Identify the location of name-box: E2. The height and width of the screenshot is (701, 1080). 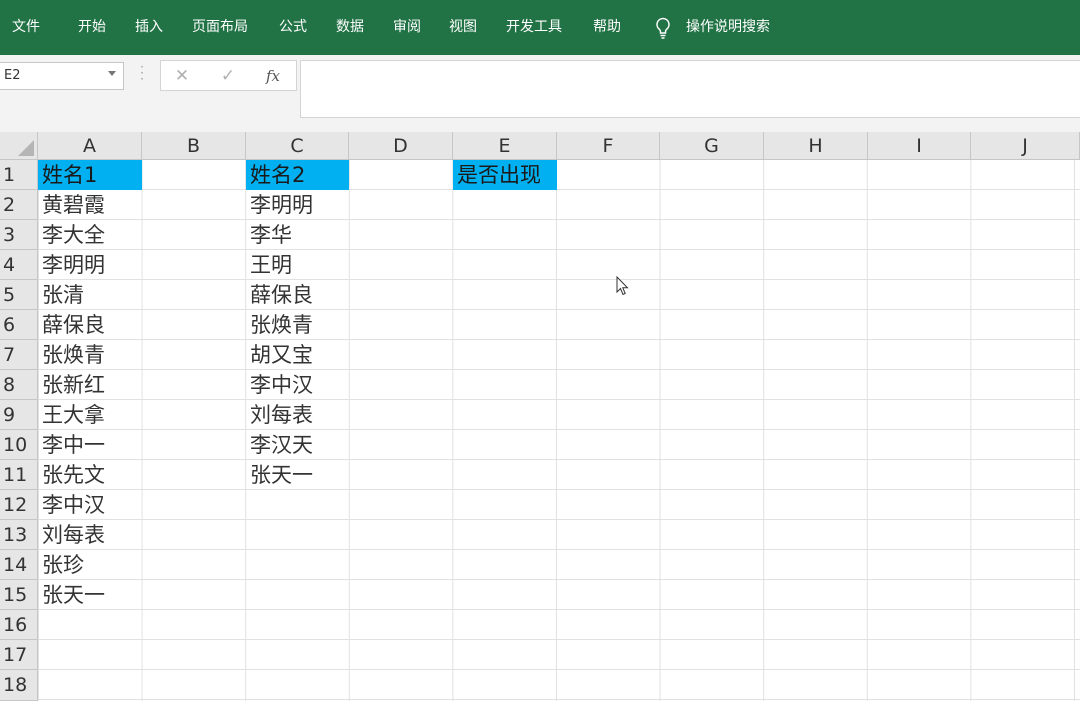
(62, 76).